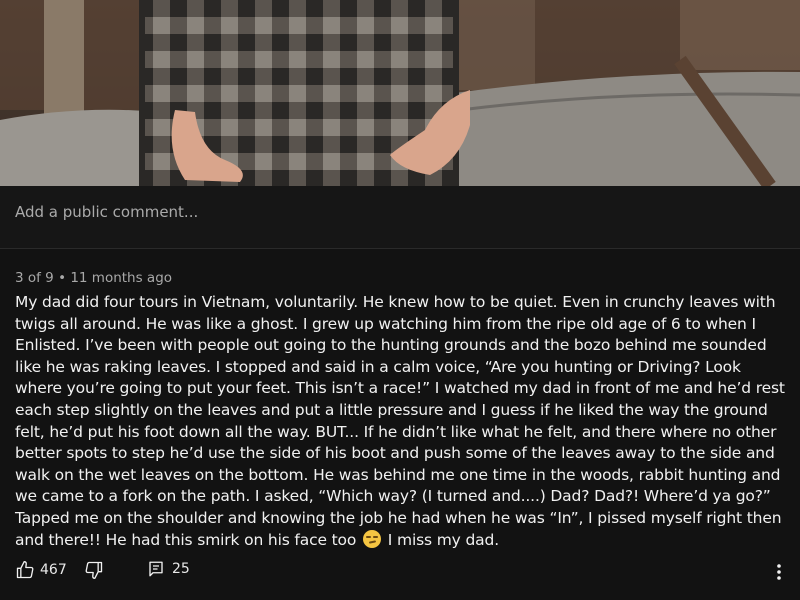 This screenshot has width=800, height=600. I want to click on like-button: 467, so click(41, 570).